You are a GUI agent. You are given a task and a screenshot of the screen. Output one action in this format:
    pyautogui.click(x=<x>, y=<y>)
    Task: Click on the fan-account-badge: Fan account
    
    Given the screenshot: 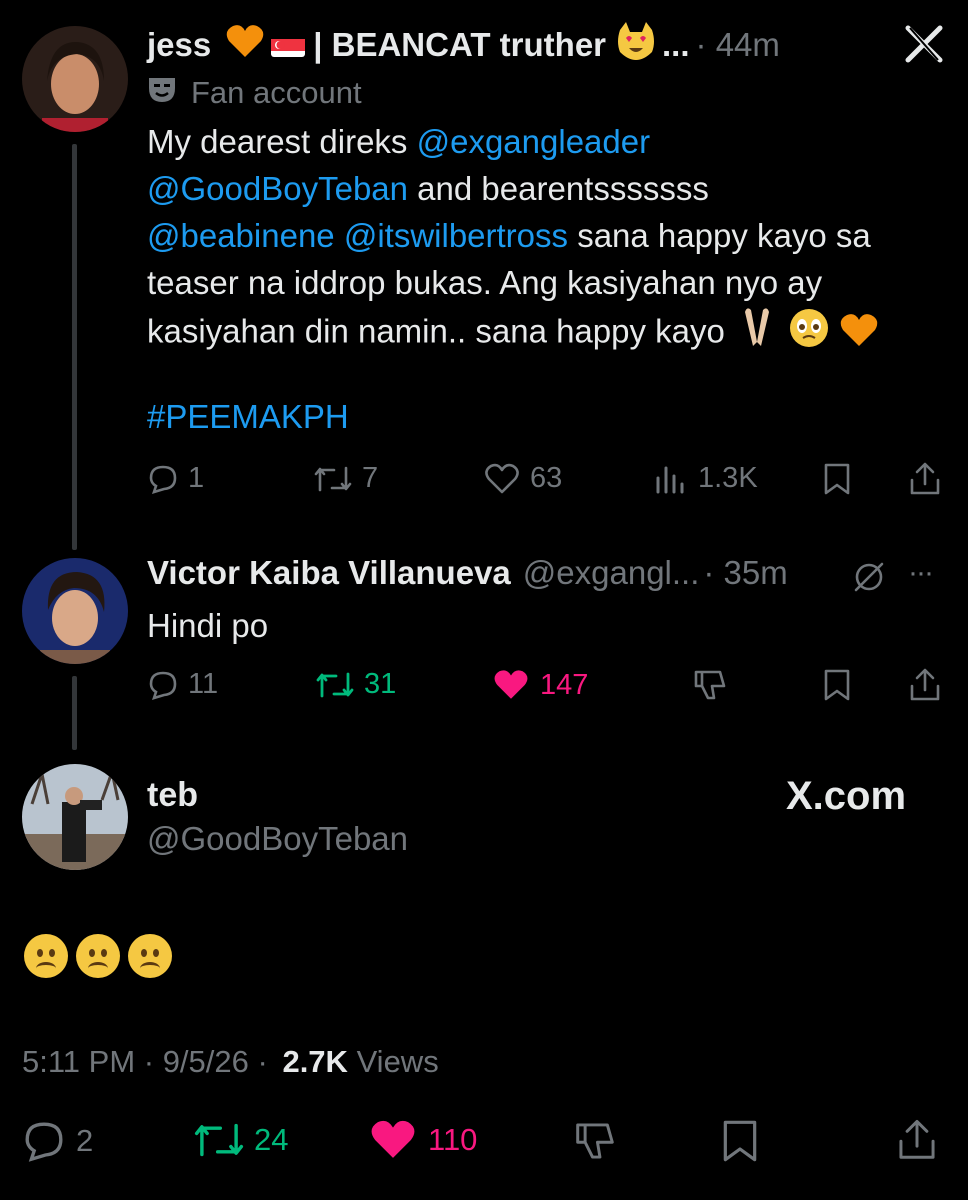 What is the action you would take?
    pyautogui.click(x=254, y=93)
    